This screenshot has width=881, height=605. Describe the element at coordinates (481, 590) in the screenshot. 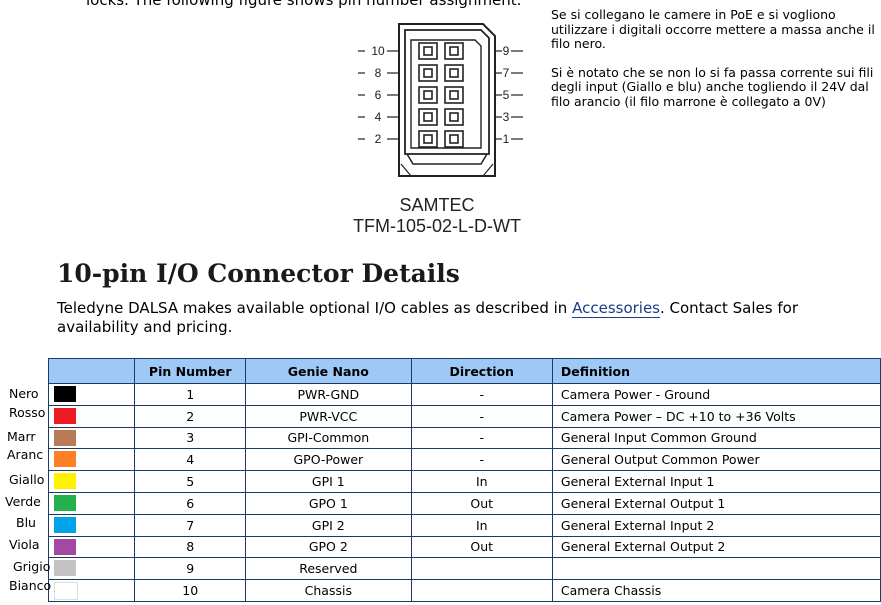

I see `direction-cell` at that location.